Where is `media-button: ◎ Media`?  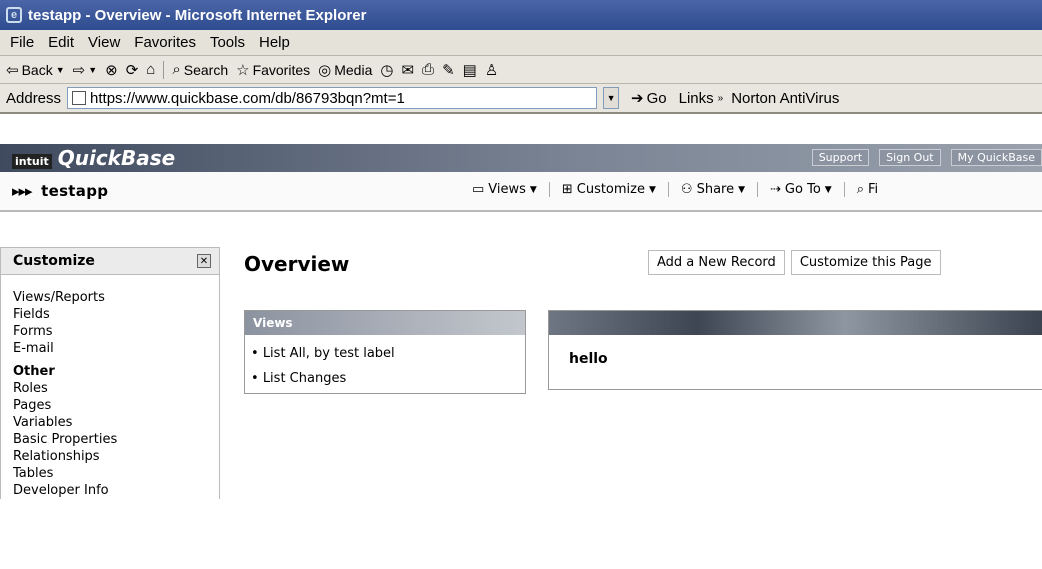 media-button: ◎ Media is located at coordinates (345, 70).